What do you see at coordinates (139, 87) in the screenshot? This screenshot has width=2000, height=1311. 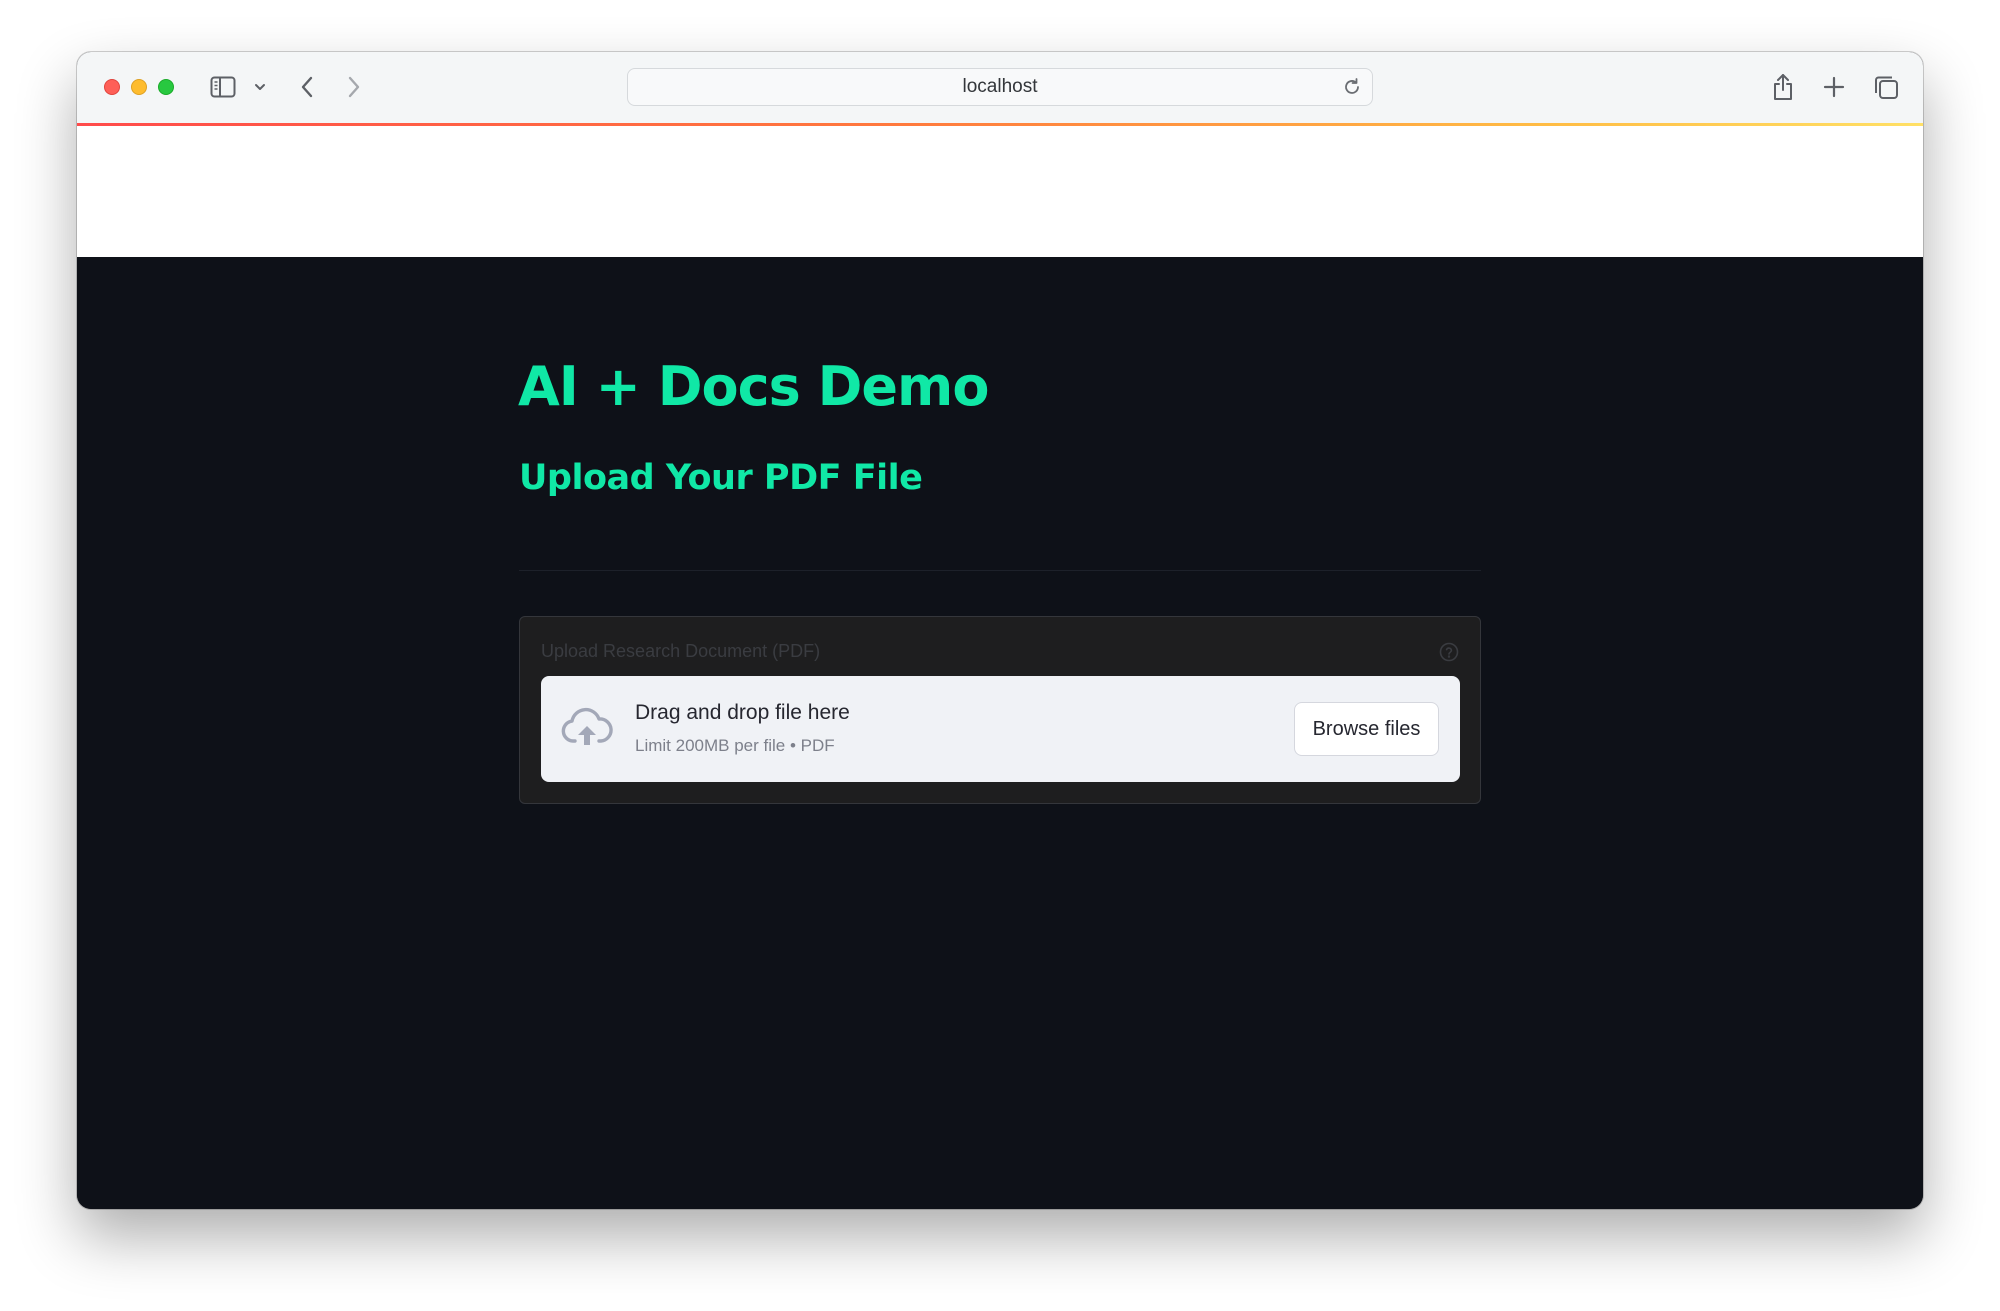 I see `minimize-window-button` at bounding box center [139, 87].